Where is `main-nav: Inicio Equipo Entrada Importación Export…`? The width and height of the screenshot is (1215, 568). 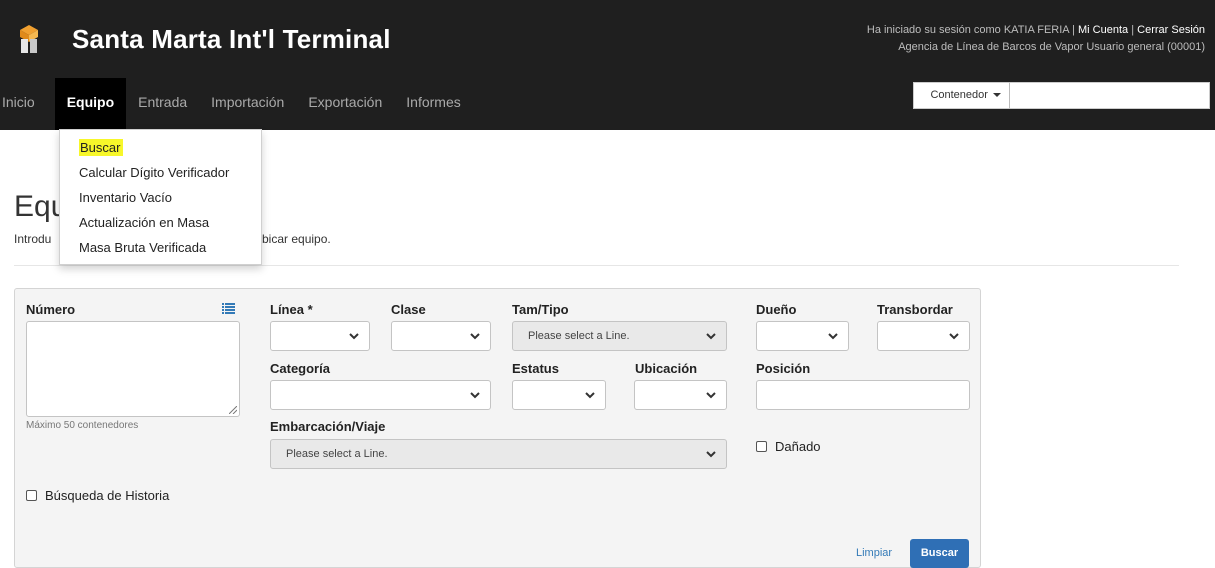 main-nav: Inicio Equipo Entrada Importación Export… is located at coordinates (236, 104).